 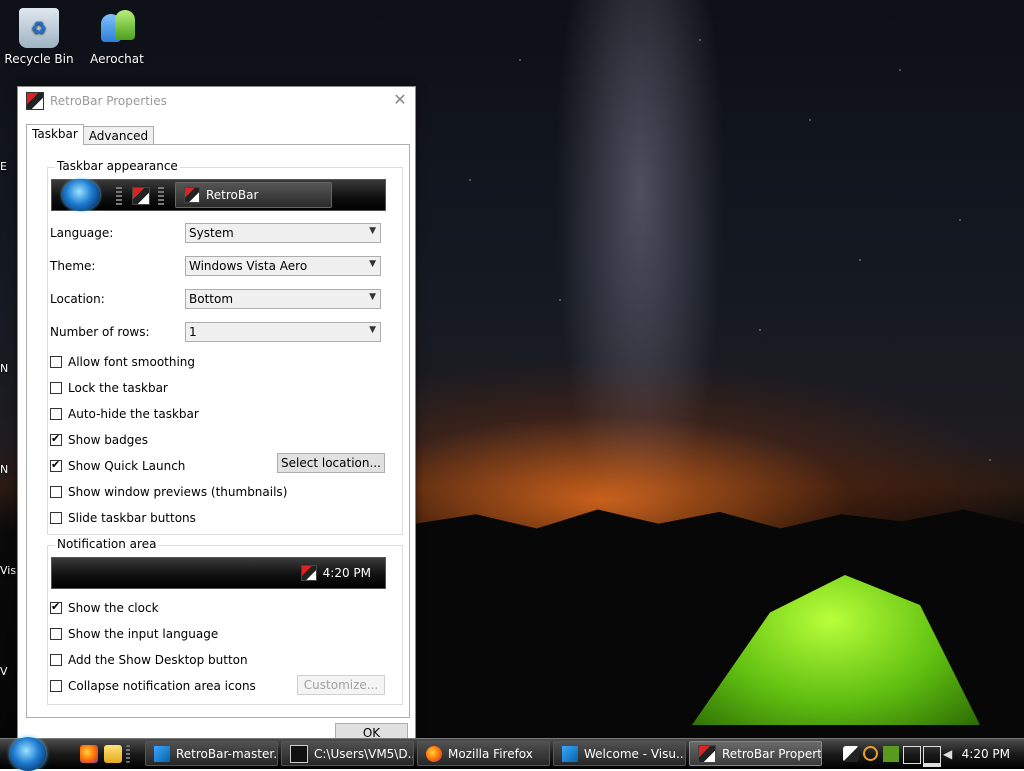 I want to click on tab-strip: Taskbar Advanced, so click(x=90, y=134).